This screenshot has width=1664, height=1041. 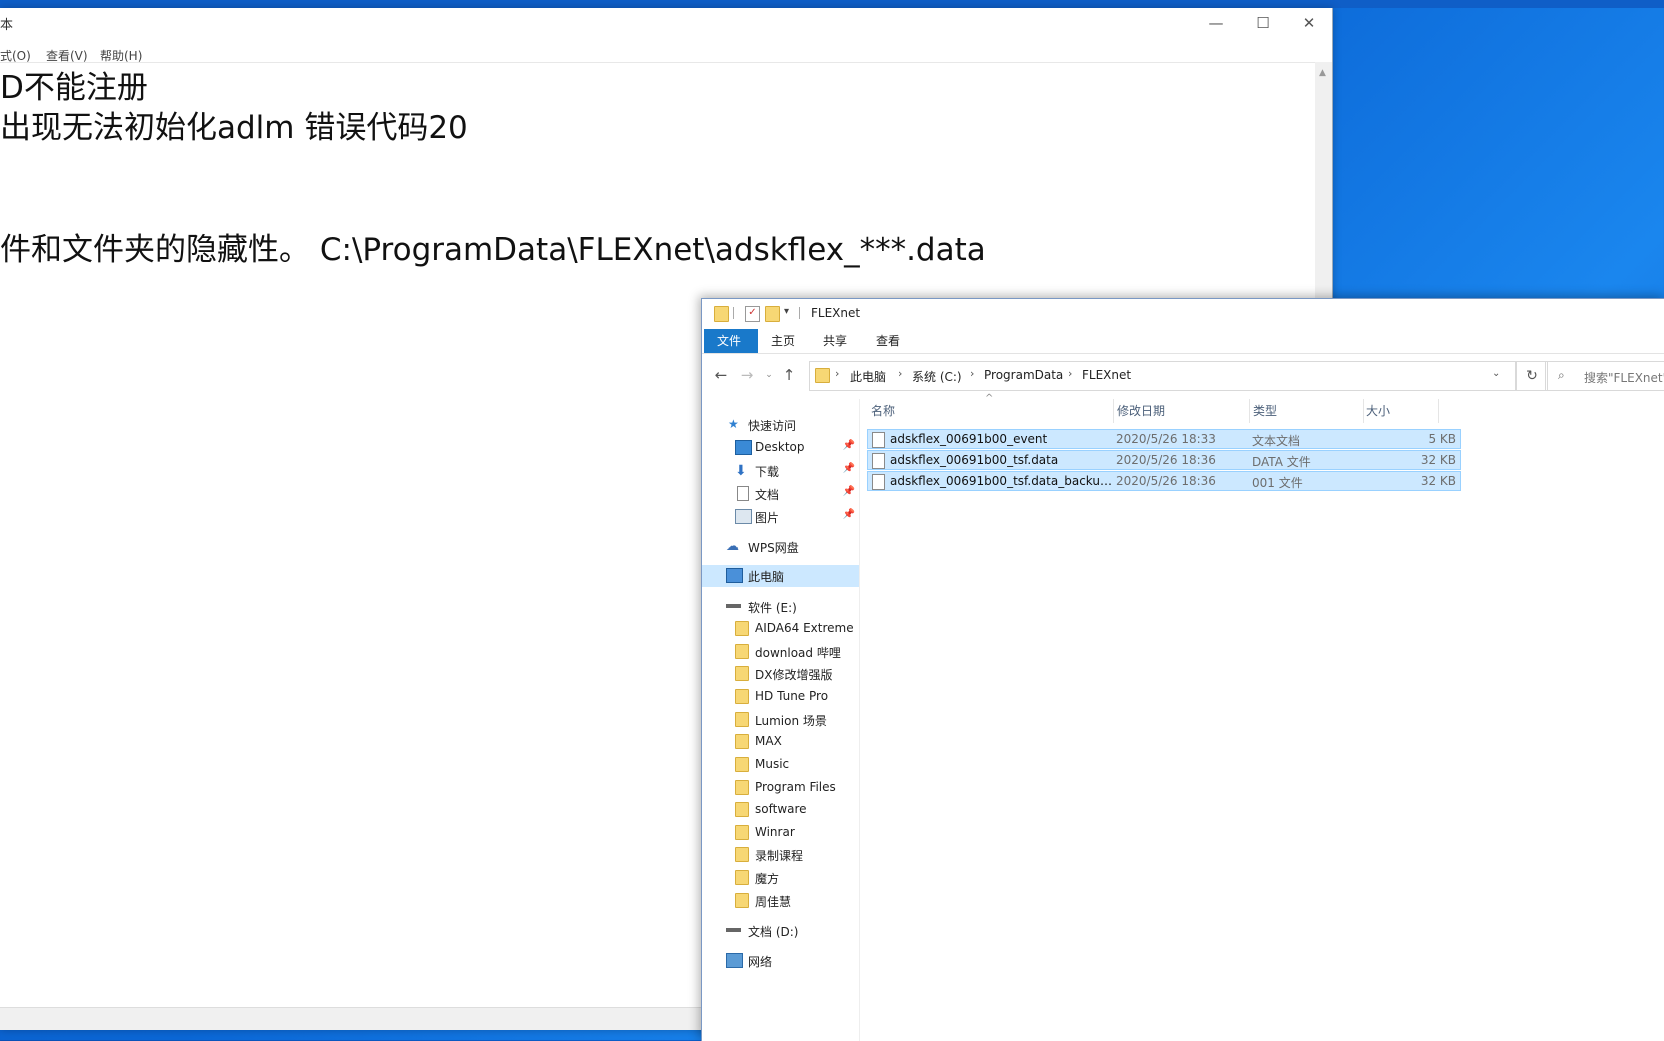 I want to click on menu-view: 查看(V), so click(x=67, y=55).